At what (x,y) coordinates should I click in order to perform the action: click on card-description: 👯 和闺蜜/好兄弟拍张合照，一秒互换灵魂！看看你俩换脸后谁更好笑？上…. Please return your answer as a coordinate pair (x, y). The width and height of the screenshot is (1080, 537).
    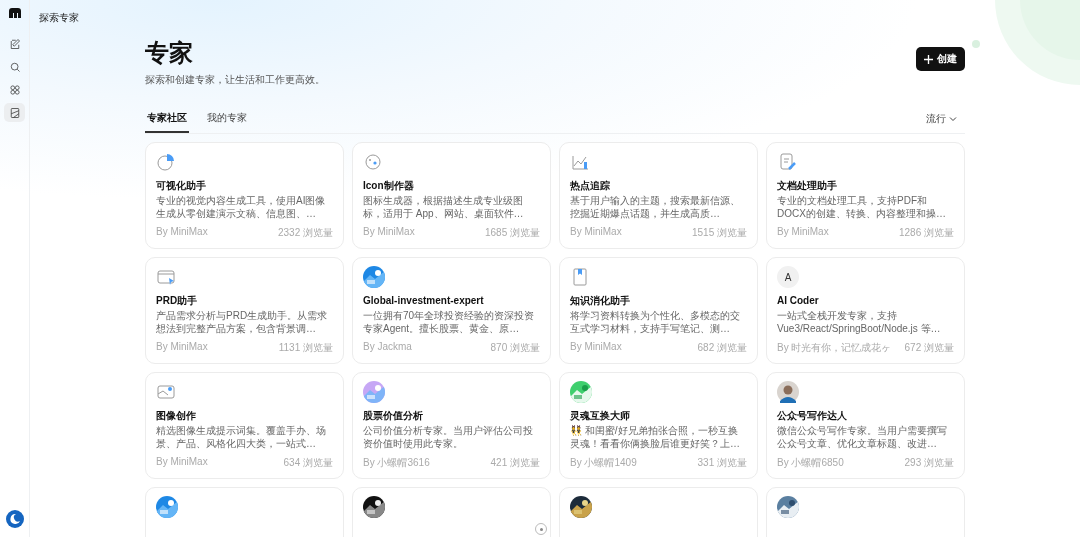
    Looking at the image, I should click on (655, 437).